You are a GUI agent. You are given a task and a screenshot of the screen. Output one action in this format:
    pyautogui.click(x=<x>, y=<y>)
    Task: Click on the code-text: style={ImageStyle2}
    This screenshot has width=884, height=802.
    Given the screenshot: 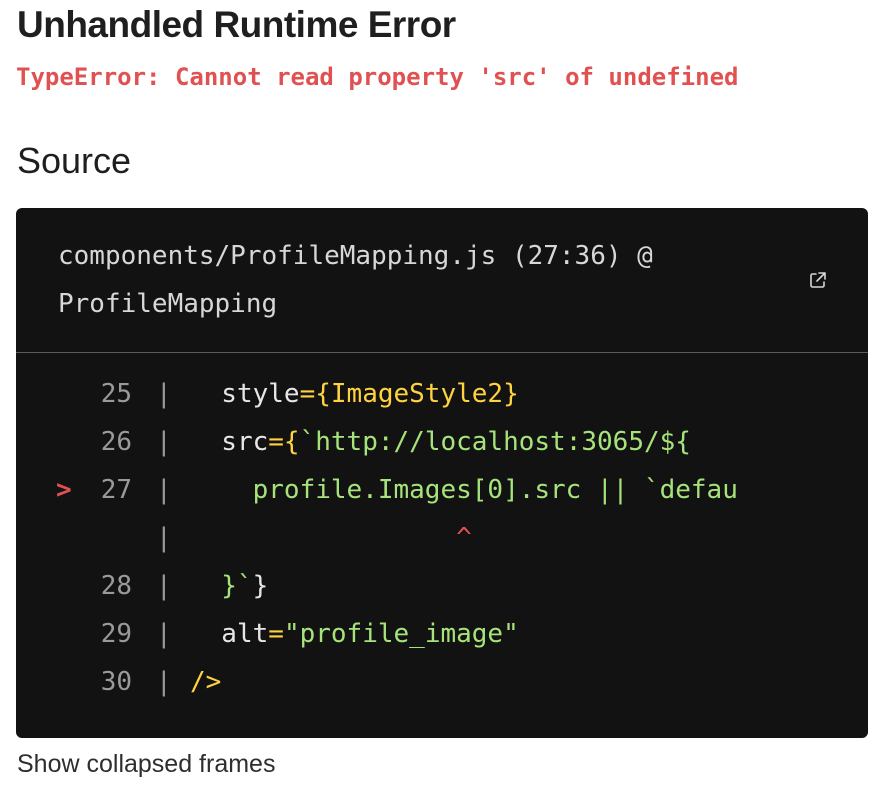 What is the action you would take?
    pyautogui.click(x=354, y=394)
    